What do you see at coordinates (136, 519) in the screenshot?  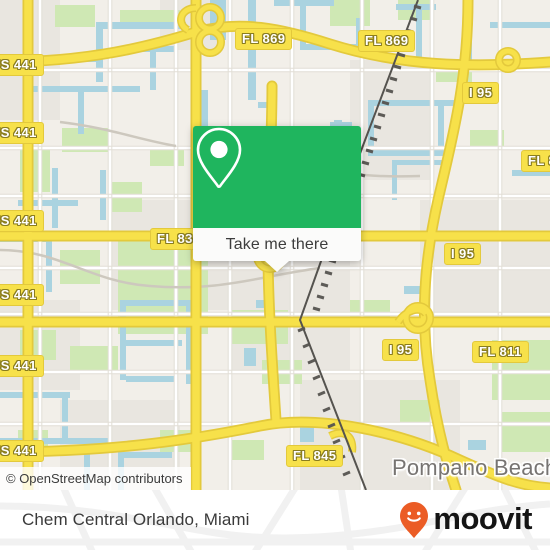 I see `footer-place-title: Chem Central Orlando, Miami` at bounding box center [136, 519].